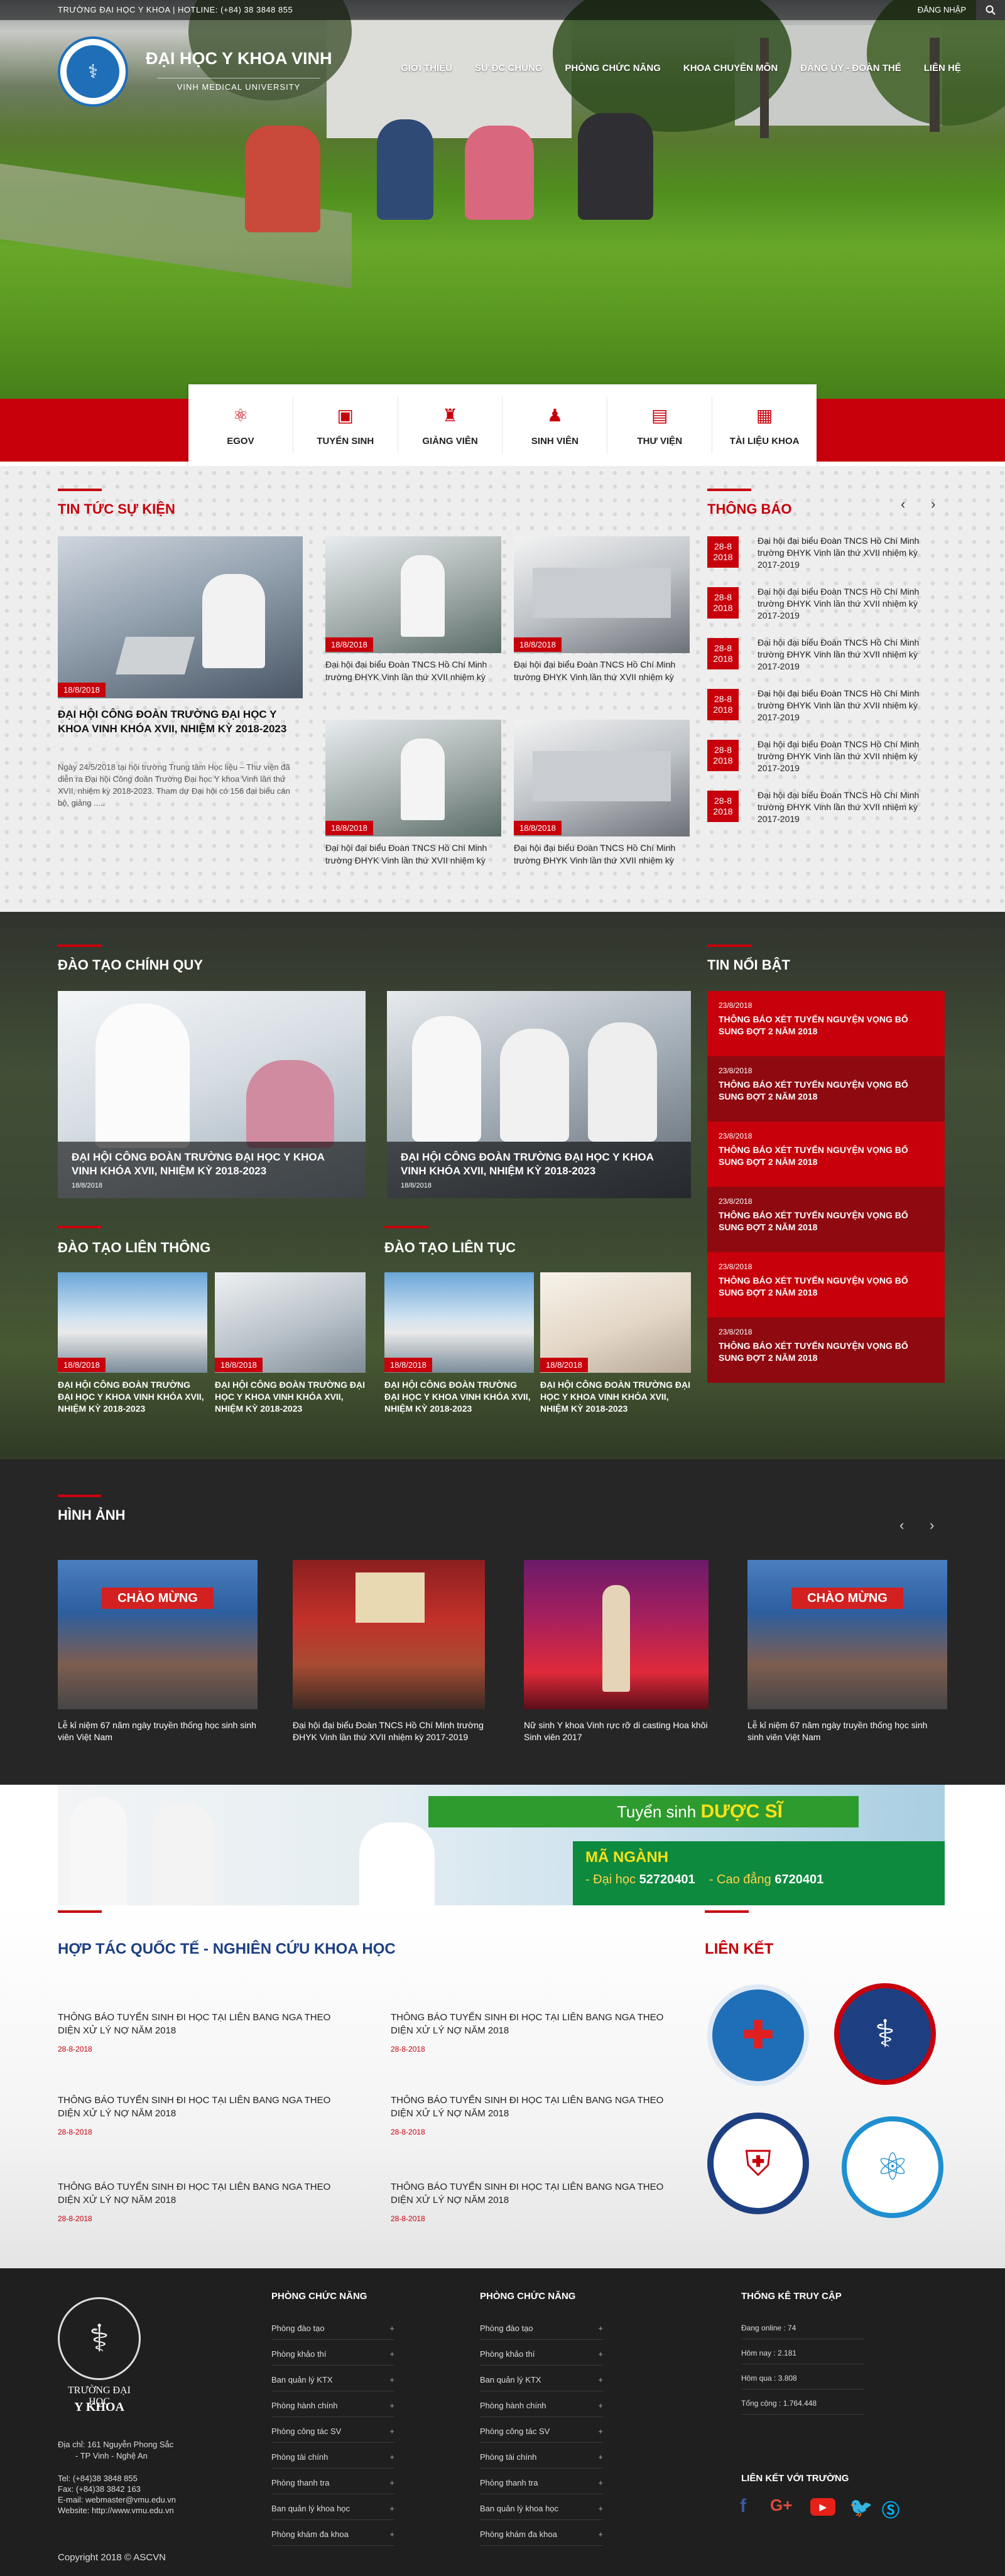  I want to click on youtube-icon: ▶, so click(822, 2507).